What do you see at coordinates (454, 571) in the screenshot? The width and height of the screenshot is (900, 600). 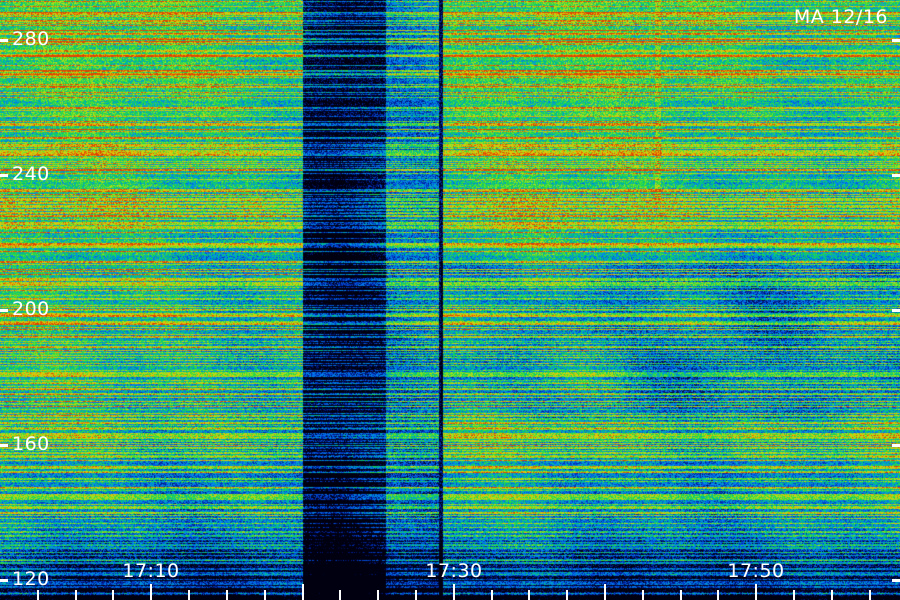 I see `x-tick-label: 17:30` at bounding box center [454, 571].